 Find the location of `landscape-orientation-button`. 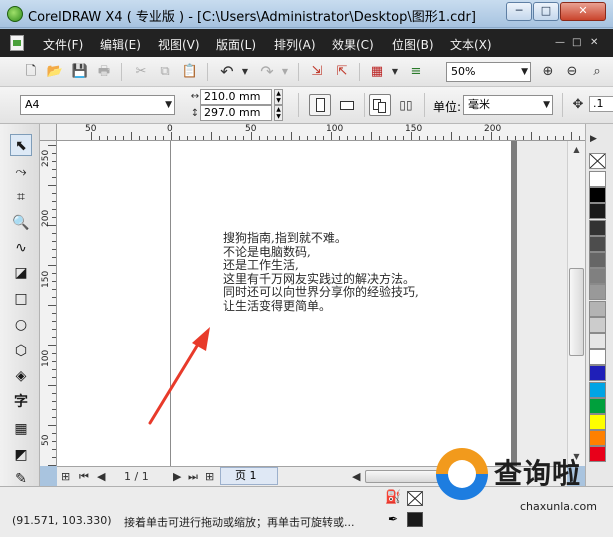

landscape-orientation-button is located at coordinates (347, 105).